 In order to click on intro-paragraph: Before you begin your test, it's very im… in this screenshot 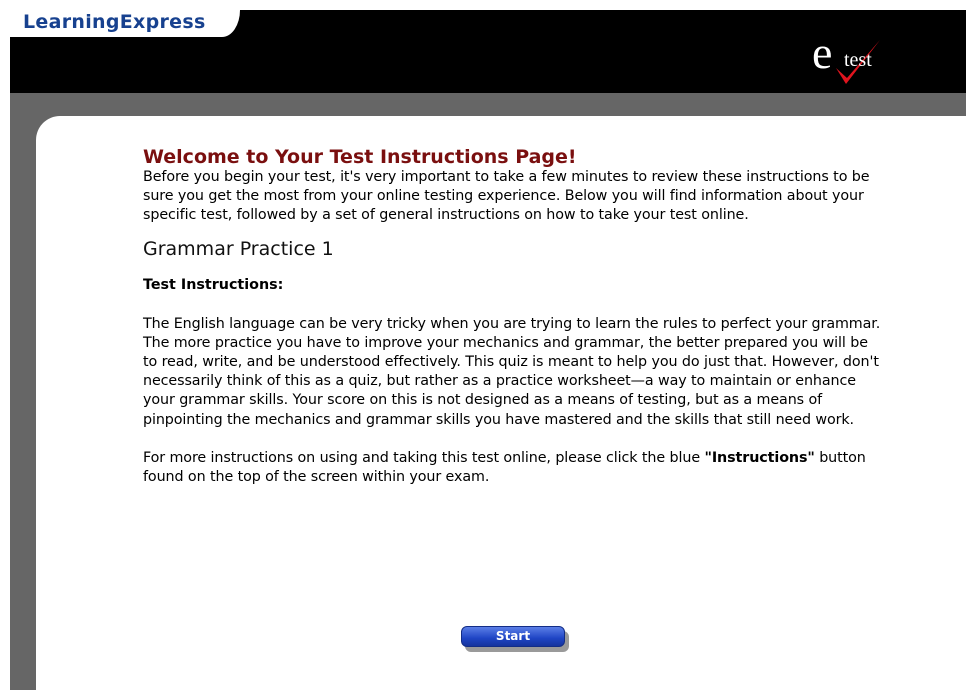, I will do `click(506, 196)`.